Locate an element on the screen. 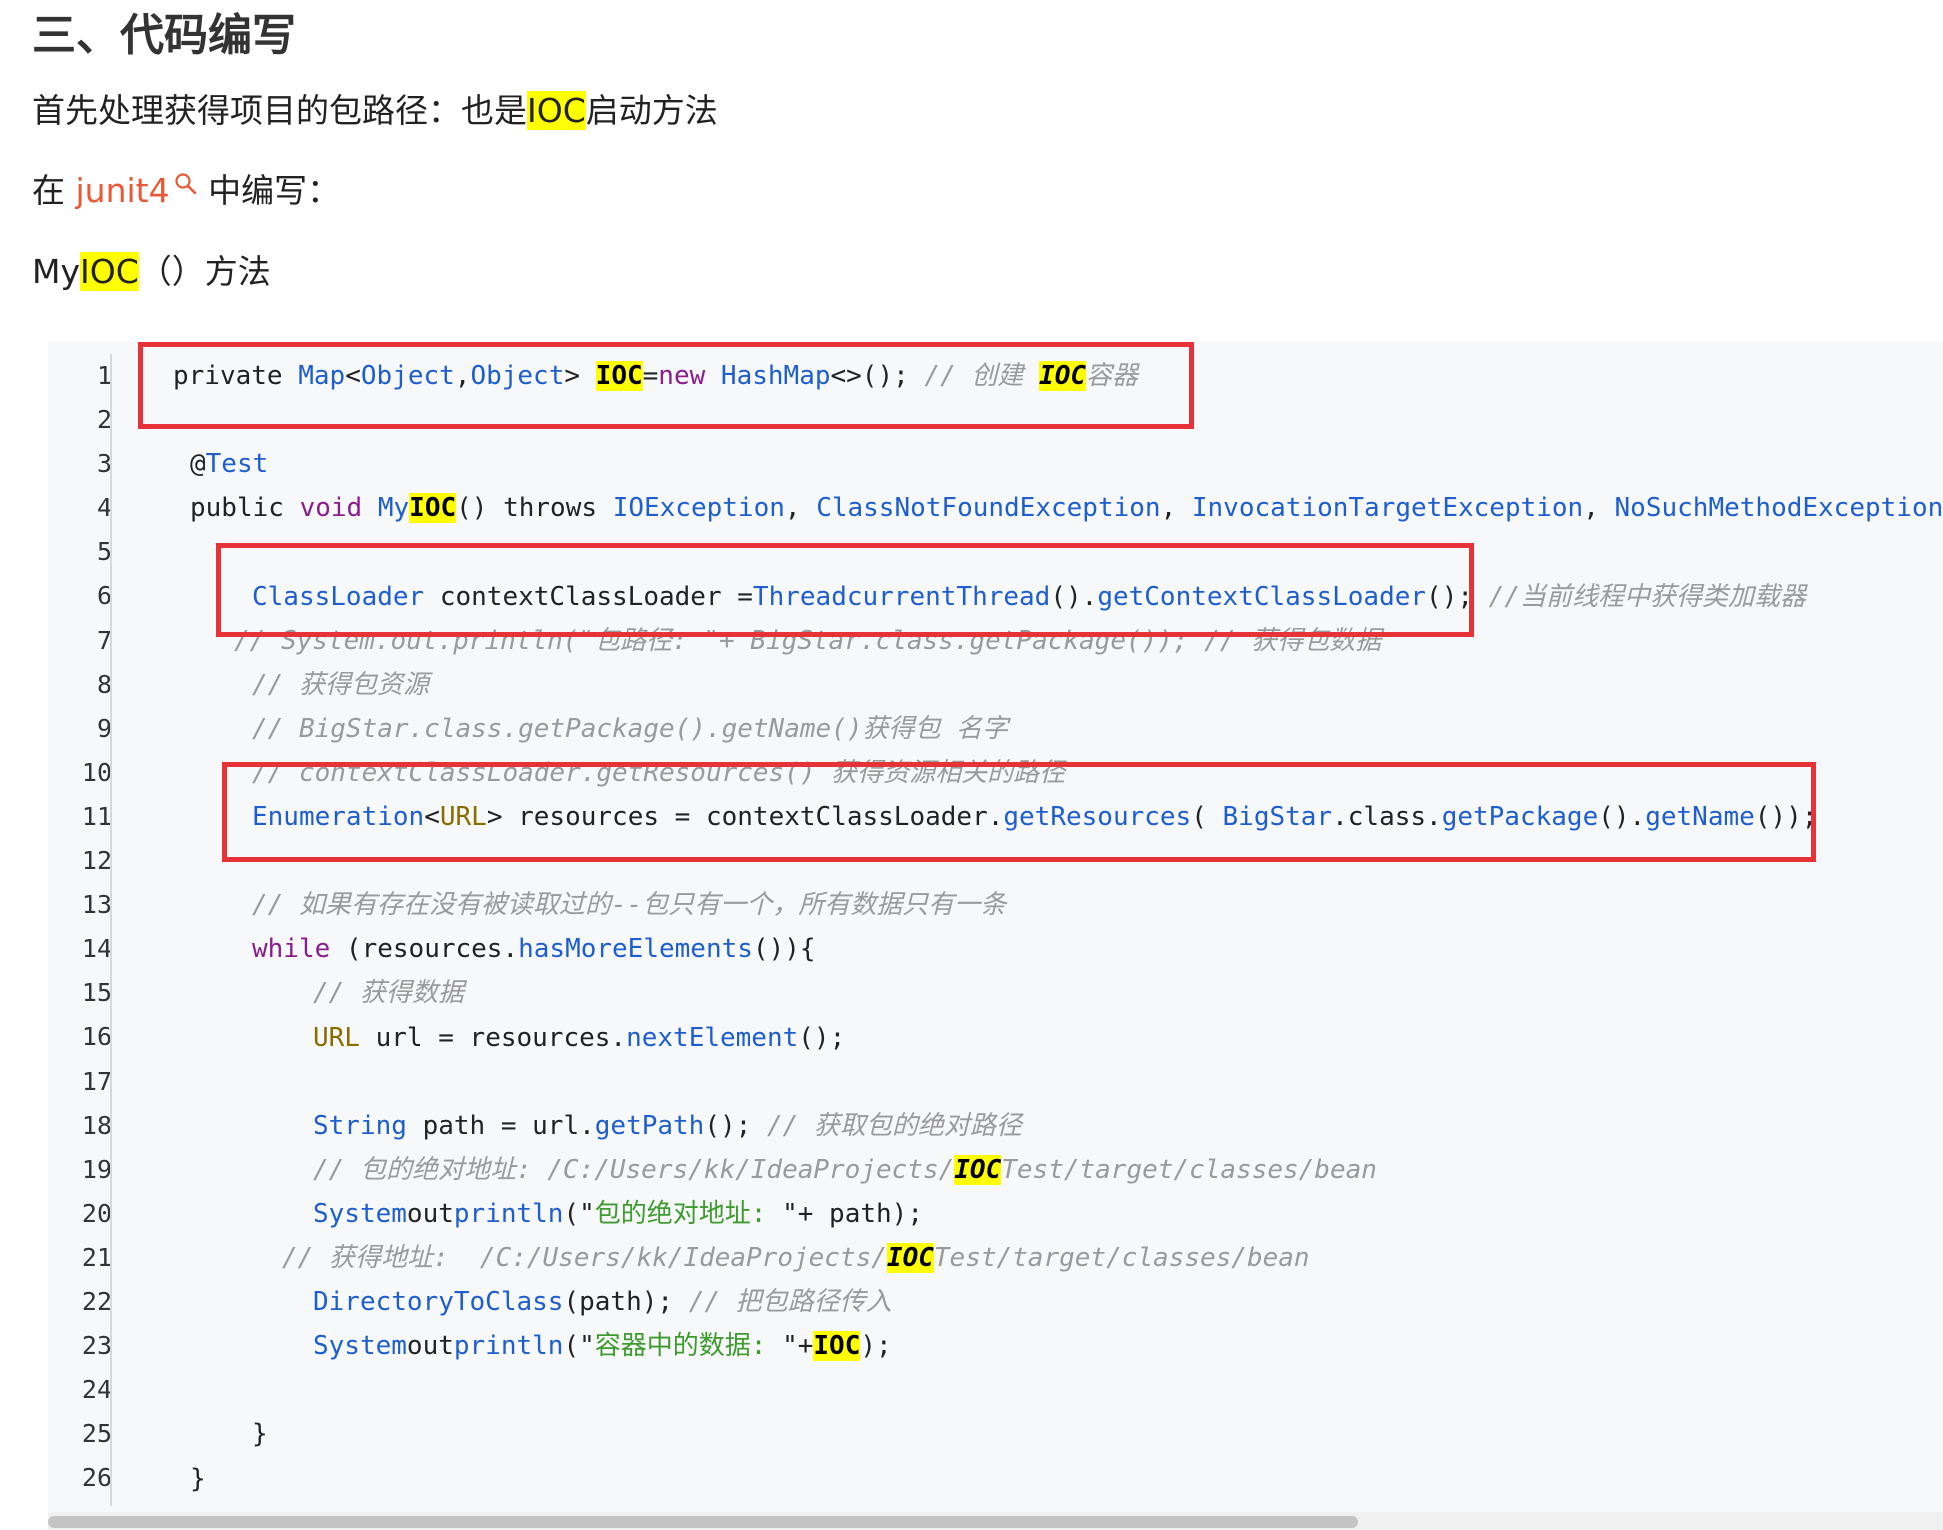 This screenshot has height=1530, width=1943. intro-paragraph: 首先处理获得项目的包路径：也是IOC启动方法 is located at coordinates (375, 111).